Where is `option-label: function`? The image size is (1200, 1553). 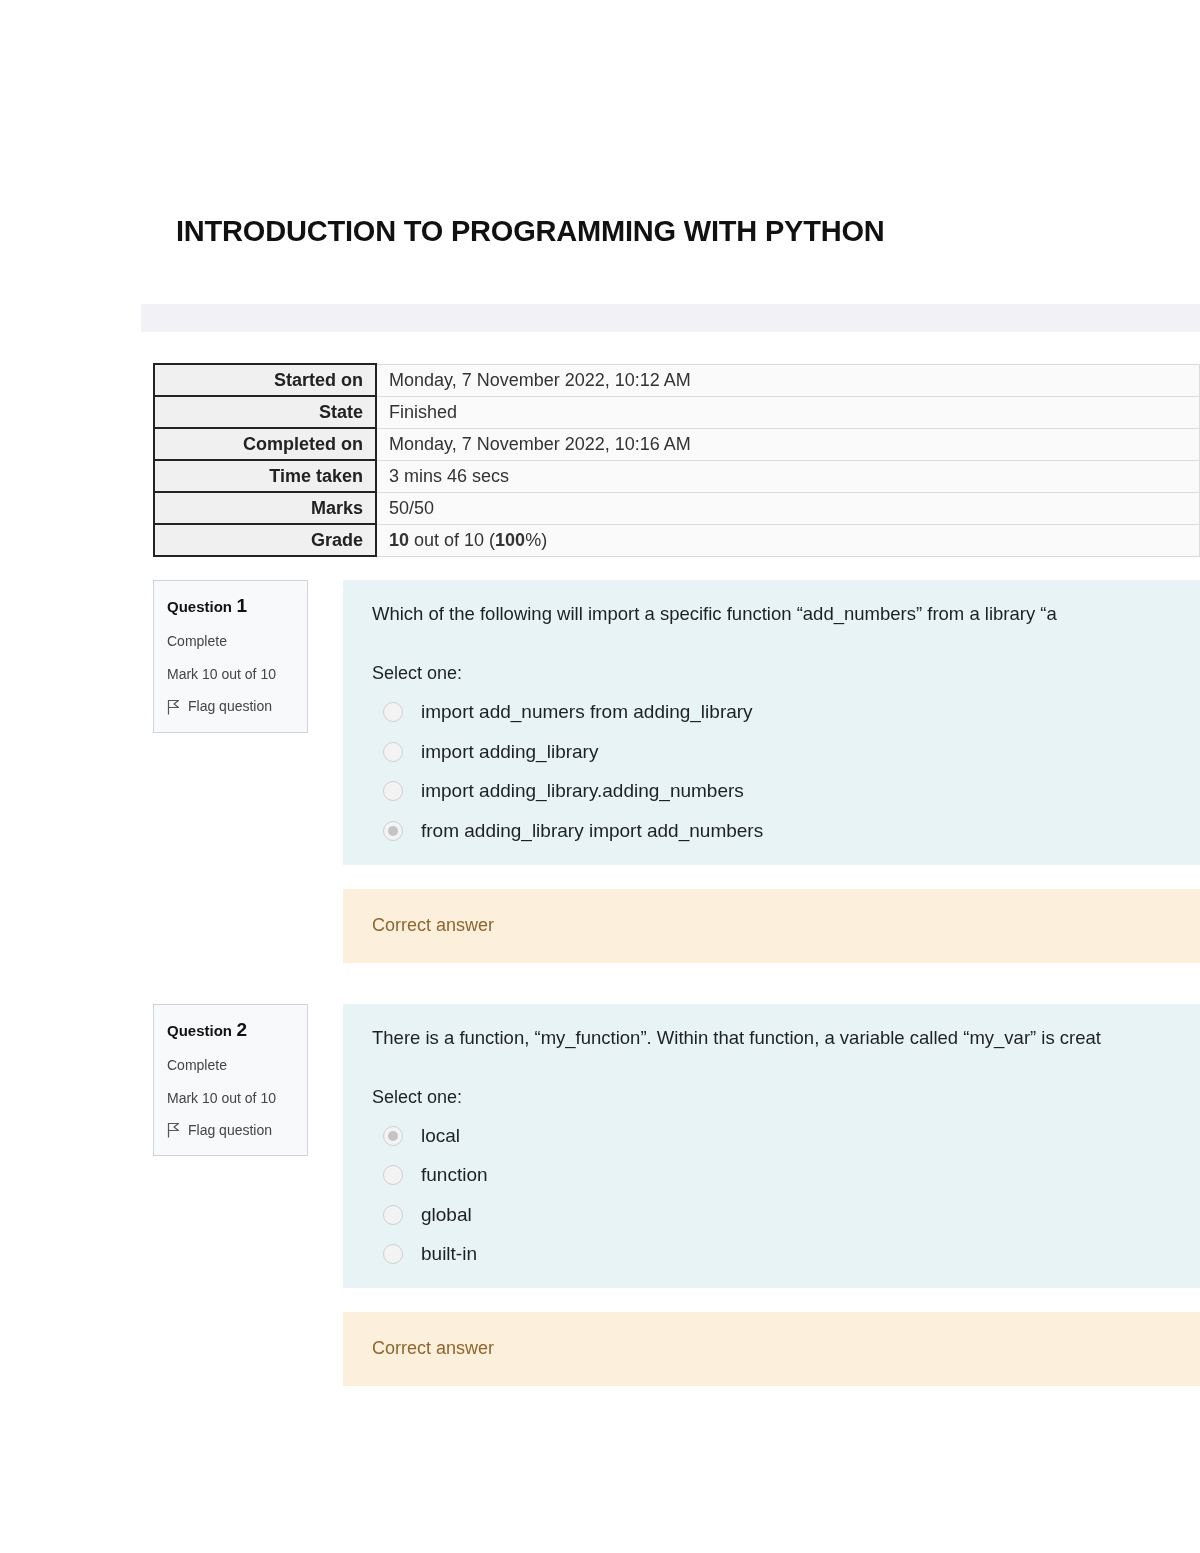
option-label: function is located at coordinates (454, 1175).